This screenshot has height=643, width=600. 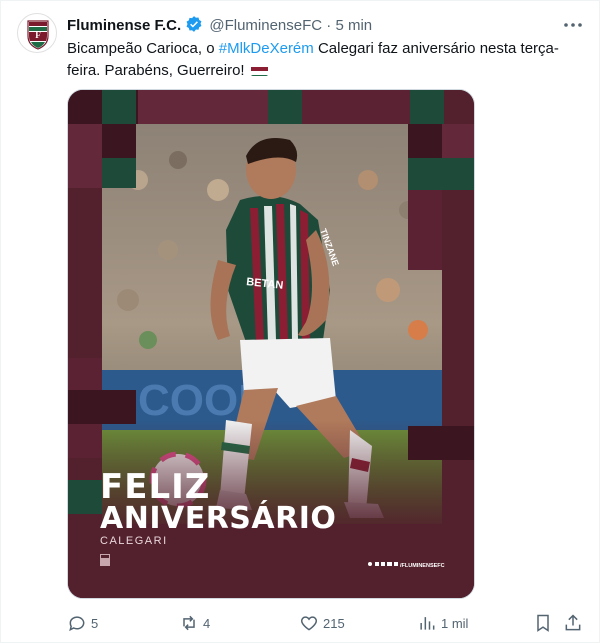 I want to click on retweet-button: 4, so click(x=194, y=623).